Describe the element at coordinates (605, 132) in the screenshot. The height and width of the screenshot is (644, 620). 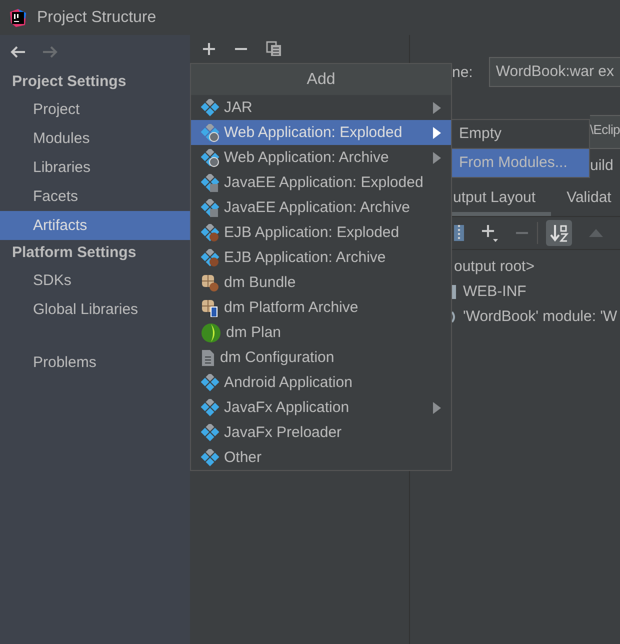
I see `output-directory-field: \Eclip` at that location.